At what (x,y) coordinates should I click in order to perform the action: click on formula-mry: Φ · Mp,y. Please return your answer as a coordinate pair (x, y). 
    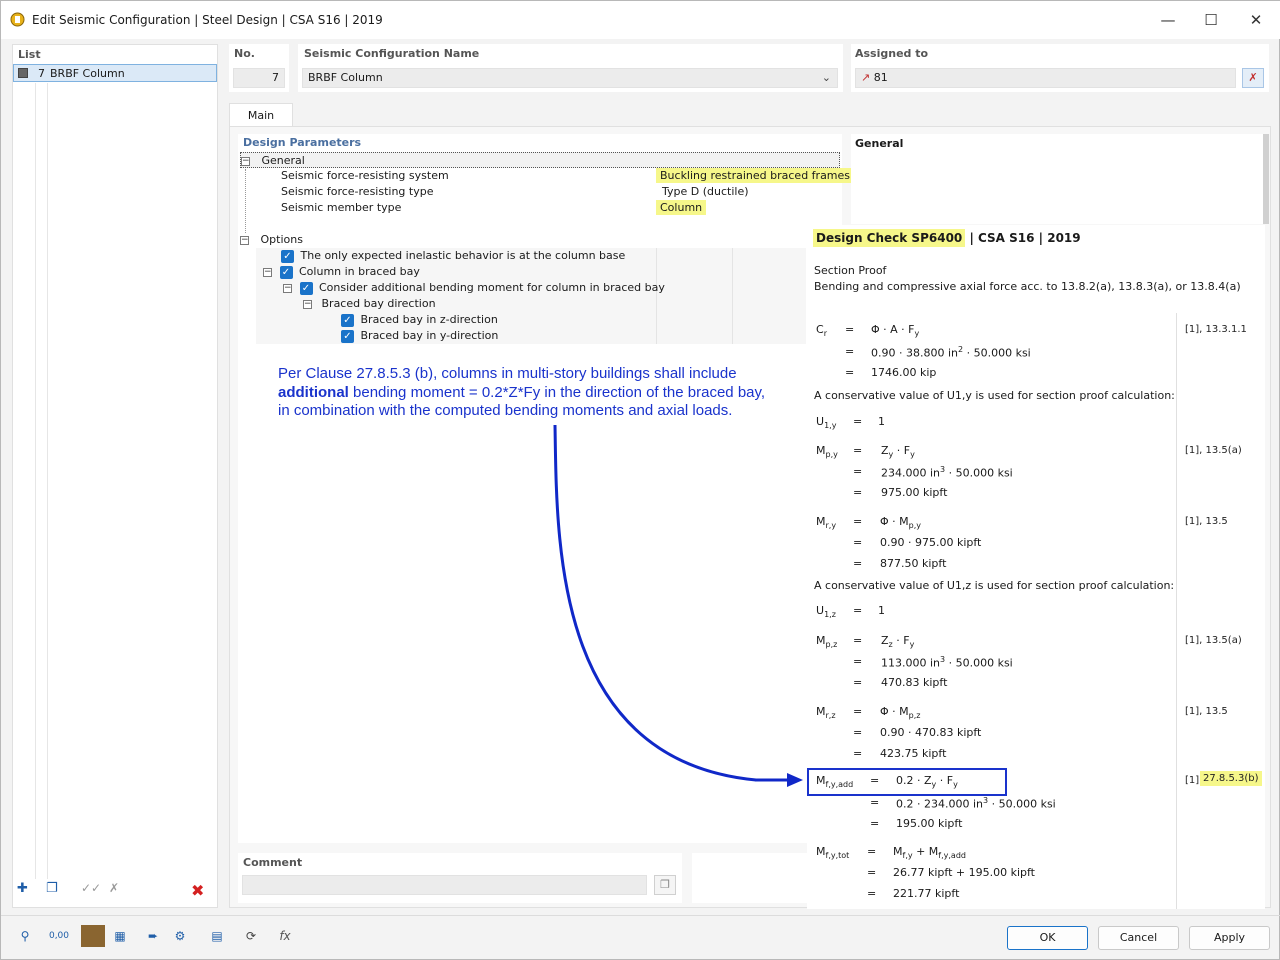
    Looking at the image, I should click on (900, 523).